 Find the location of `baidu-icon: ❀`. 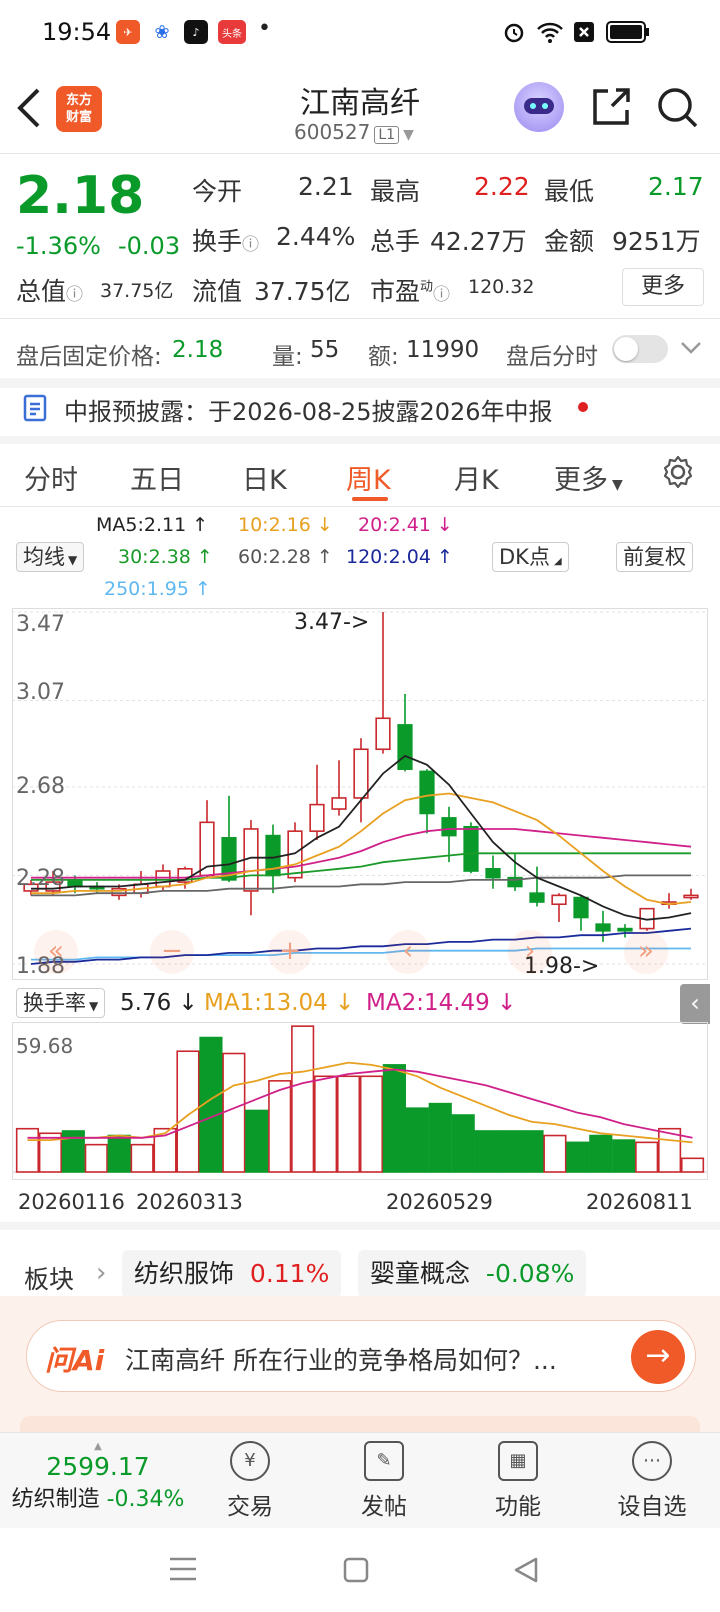

baidu-icon: ❀ is located at coordinates (162, 32).